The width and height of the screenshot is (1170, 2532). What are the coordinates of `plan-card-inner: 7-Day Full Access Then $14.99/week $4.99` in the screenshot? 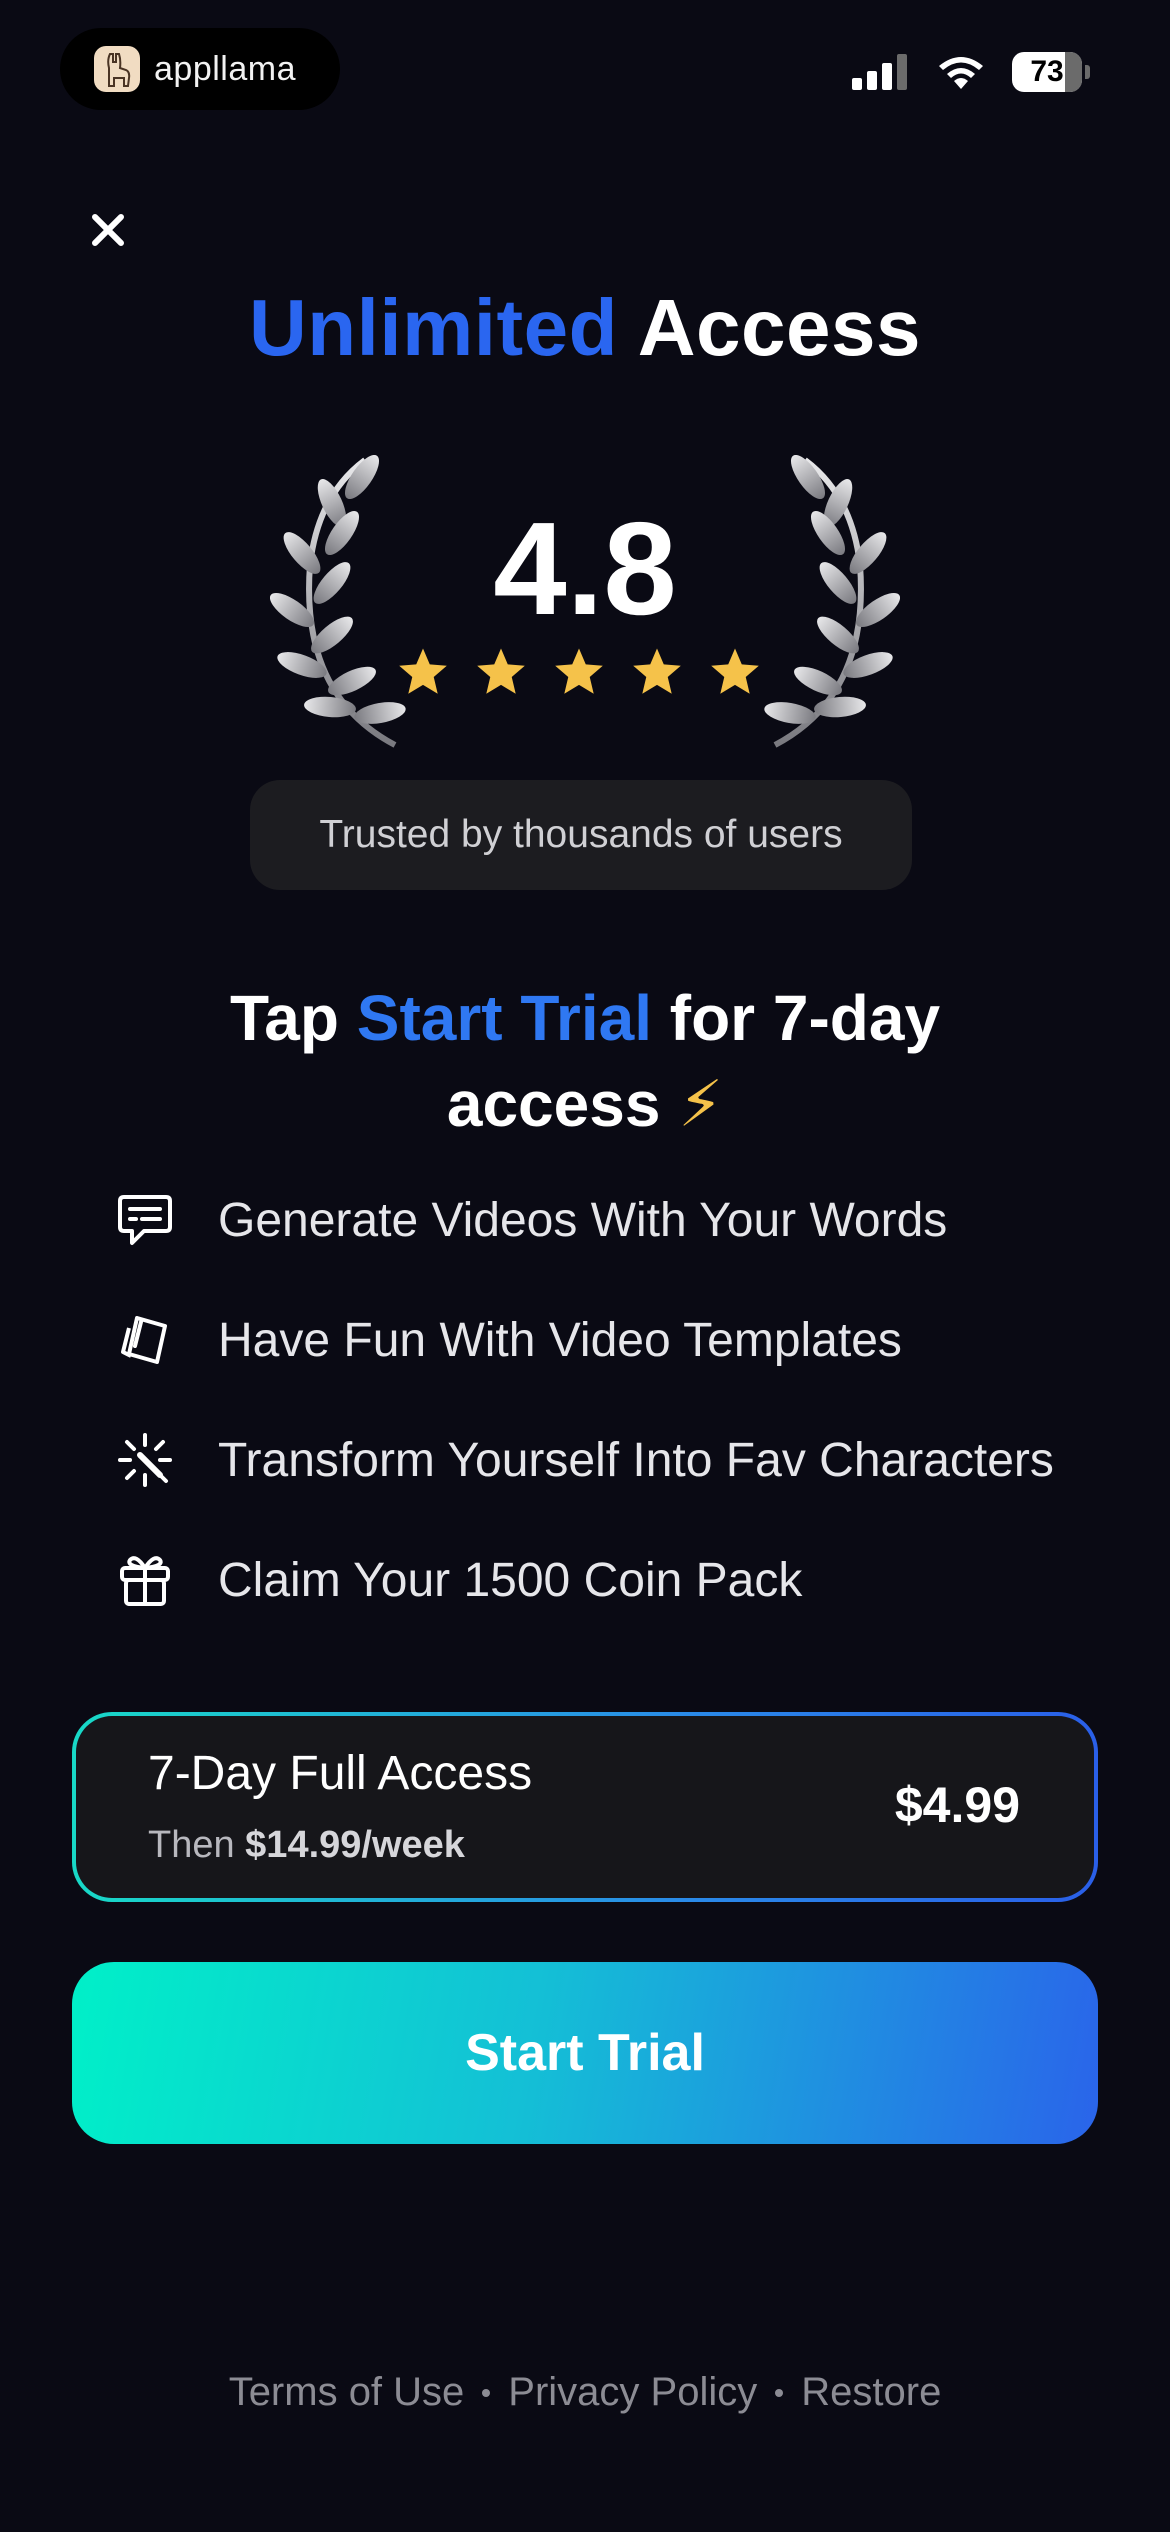 It's located at (585, 1807).